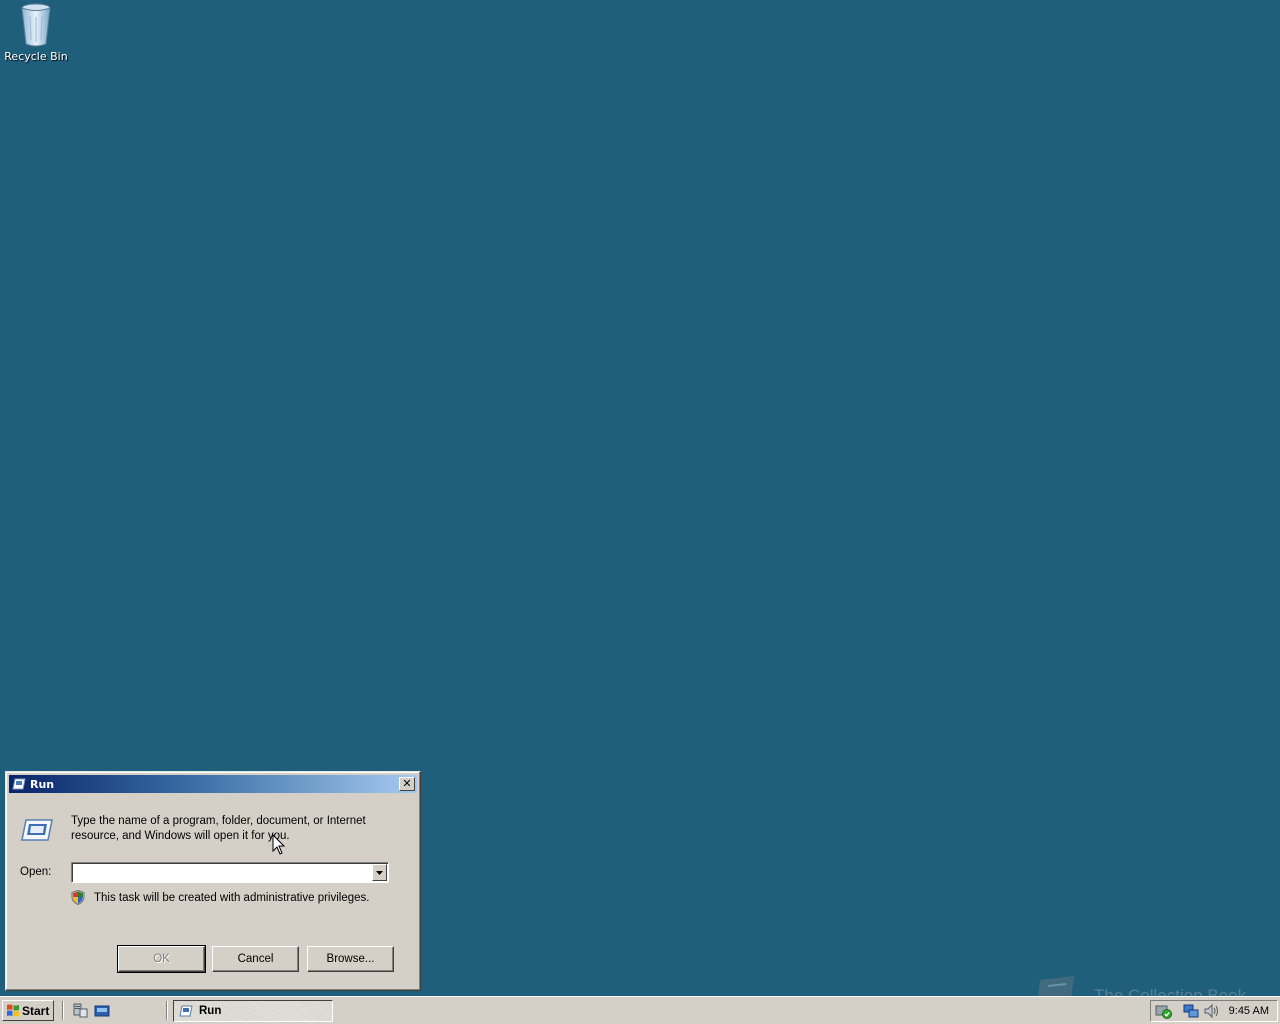 The image size is (1280, 1024). I want to click on recycle-bin-icon, so click(36, 25).